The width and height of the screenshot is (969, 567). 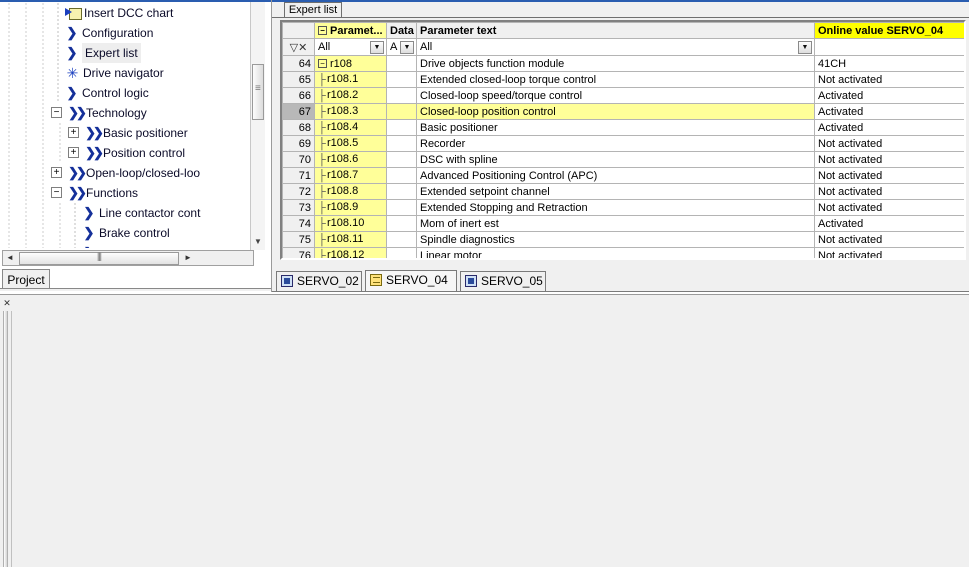 I want to click on close-icon: ✕, so click(x=7, y=303).